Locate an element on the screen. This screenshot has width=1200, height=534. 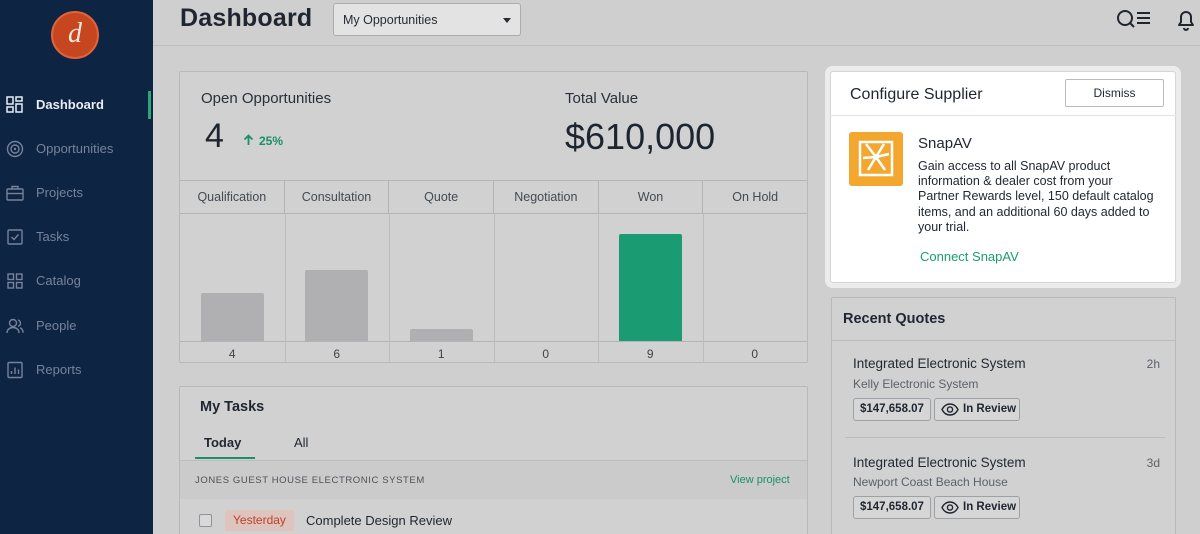
sidebar-item-dashboard: Dashboard is located at coordinates (76, 105).